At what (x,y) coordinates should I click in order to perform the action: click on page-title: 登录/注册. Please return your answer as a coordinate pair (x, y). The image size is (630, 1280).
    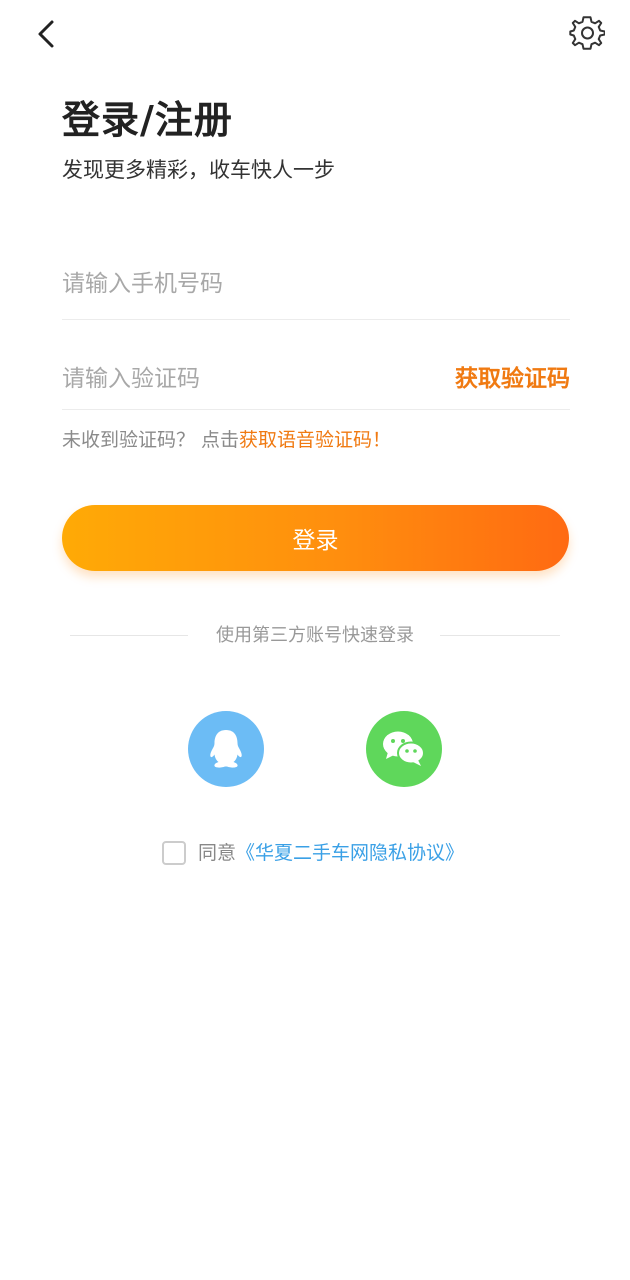
    Looking at the image, I should click on (147, 120).